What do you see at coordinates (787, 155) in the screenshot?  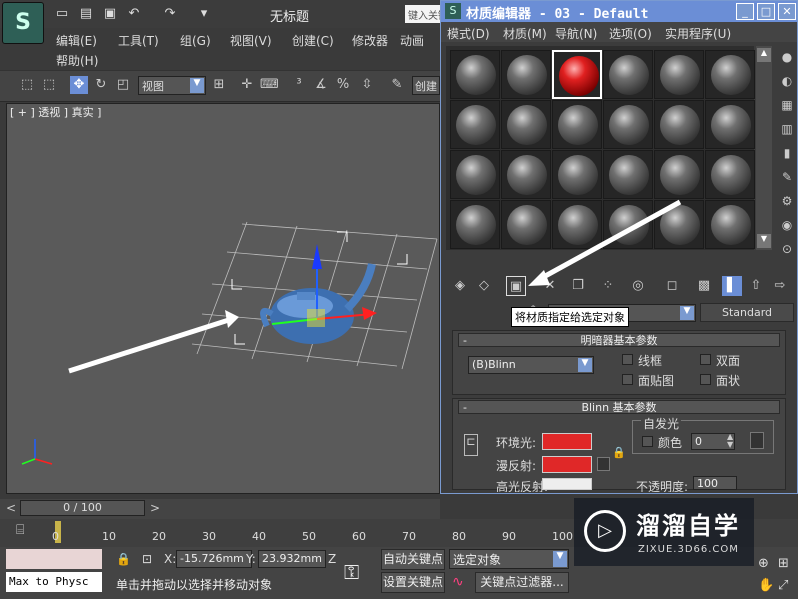 I see `video-color-check-icon: ▮` at bounding box center [787, 155].